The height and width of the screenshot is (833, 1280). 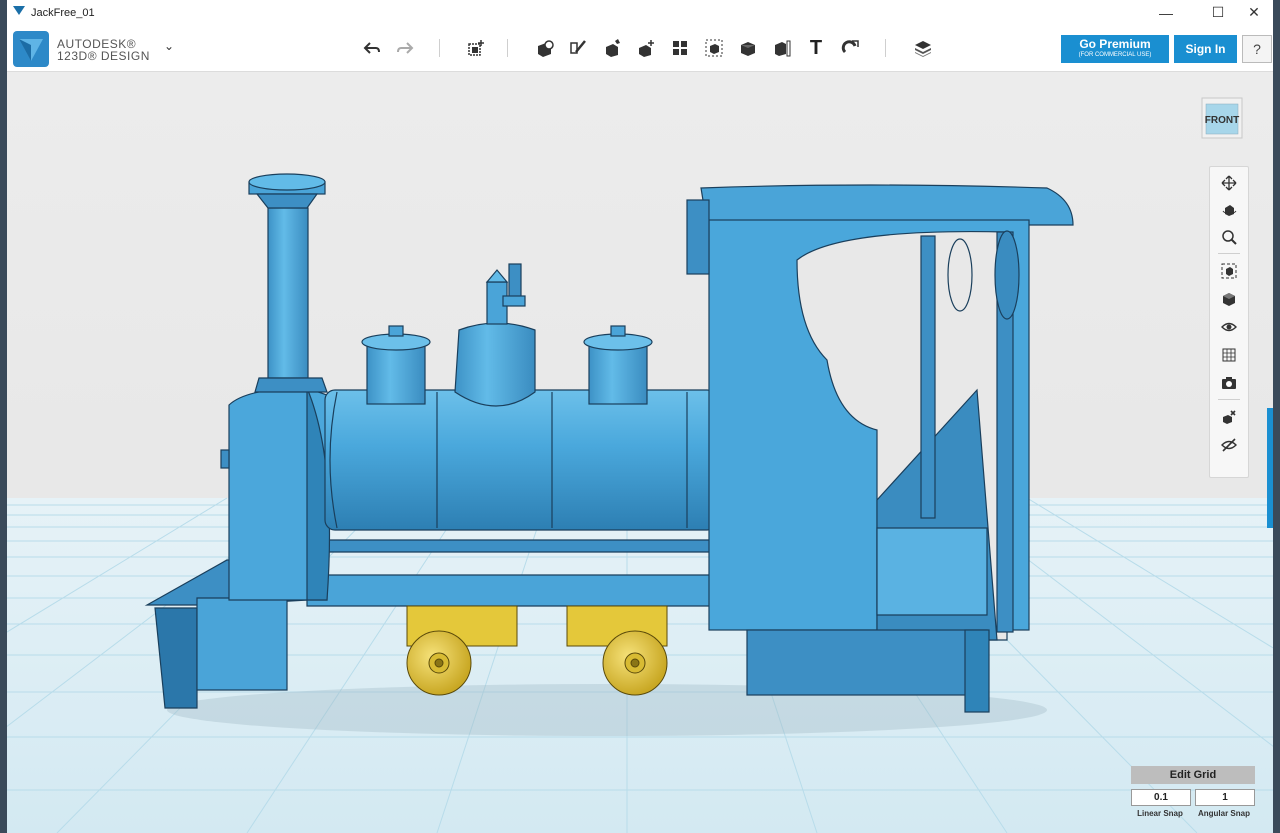 I want to click on angular-snap-field: 1, so click(x=1225, y=797).